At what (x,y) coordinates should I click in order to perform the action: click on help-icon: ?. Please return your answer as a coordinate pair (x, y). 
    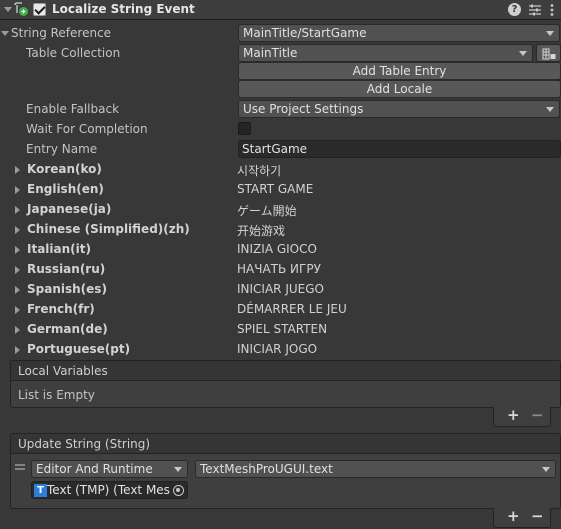
    Looking at the image, I should click on (514, 9).